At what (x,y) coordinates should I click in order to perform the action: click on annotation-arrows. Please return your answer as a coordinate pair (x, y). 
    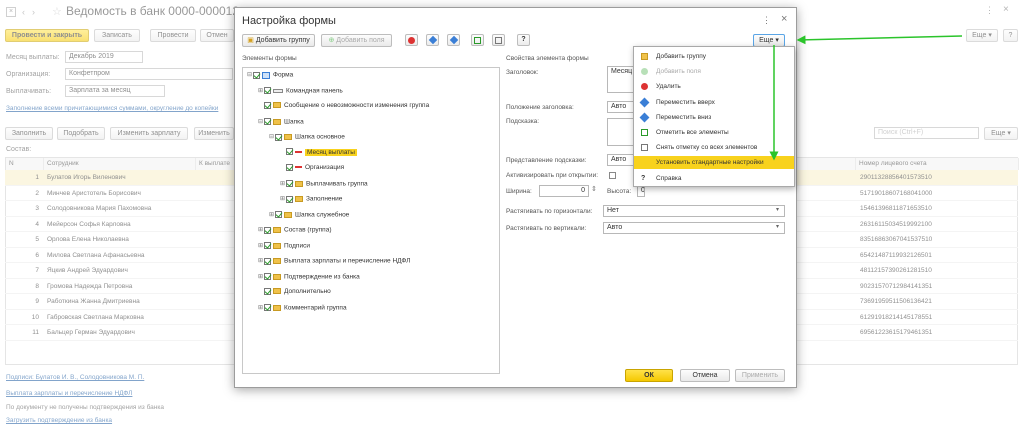
    Looking at the image, I should click on (866, 98).